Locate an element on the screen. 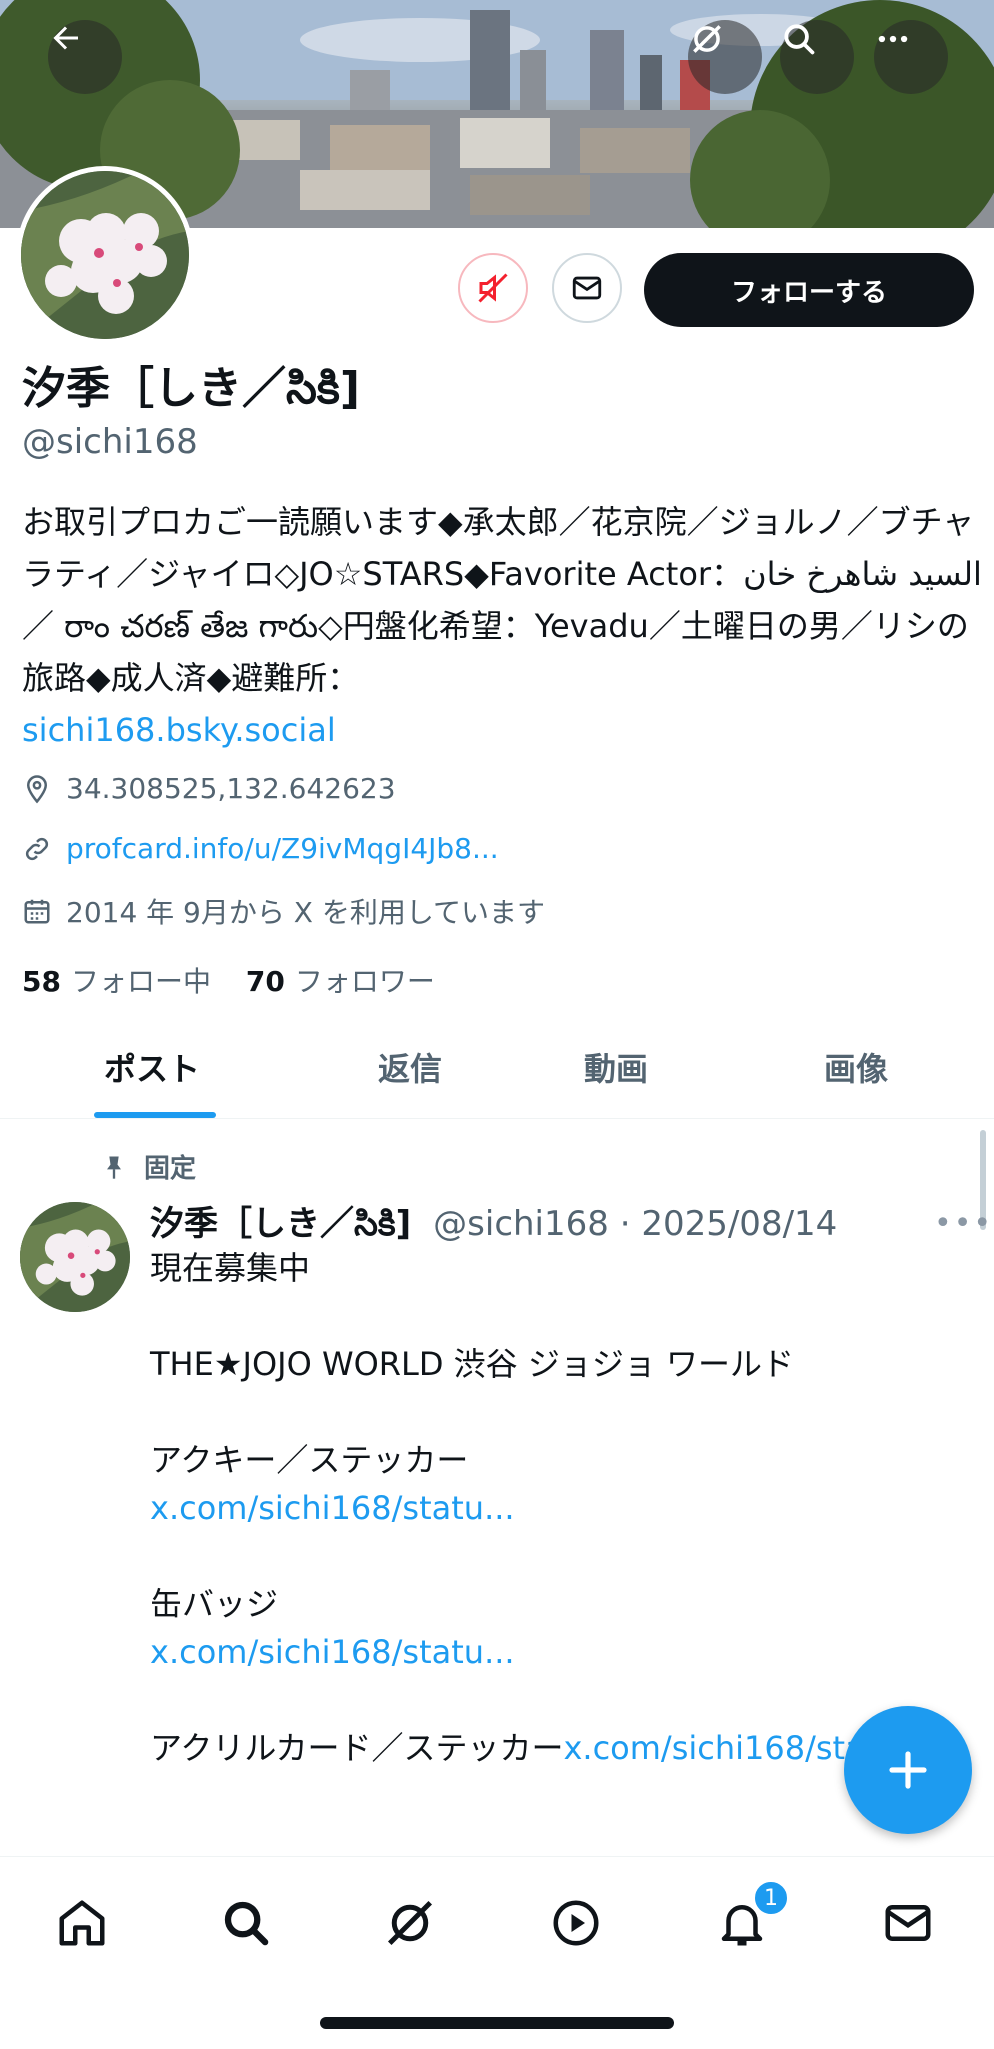 The image size is (994, 2049). profile-name: 汐季［しき／సికి] is located at coordinates (191, 388).